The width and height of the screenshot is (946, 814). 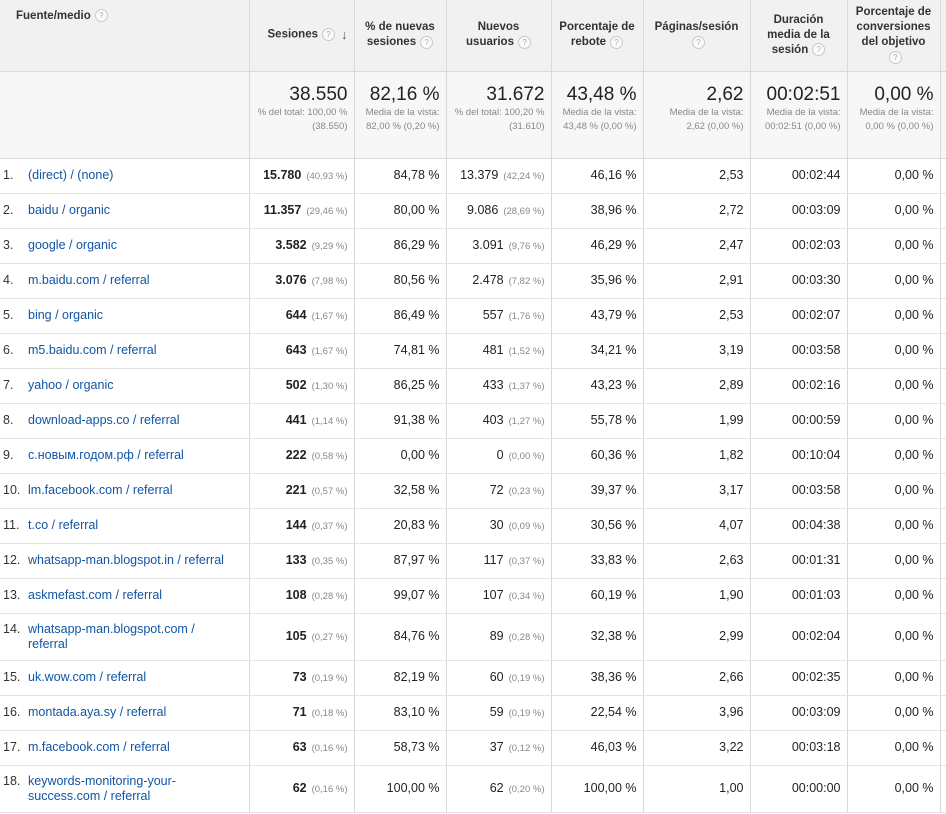 What do you see at coordinates (894, 36) in the screenshot?
I see `col-header-conversion: Porcentaje de conversiones del objetivo?` at bounding box center [894, 36].